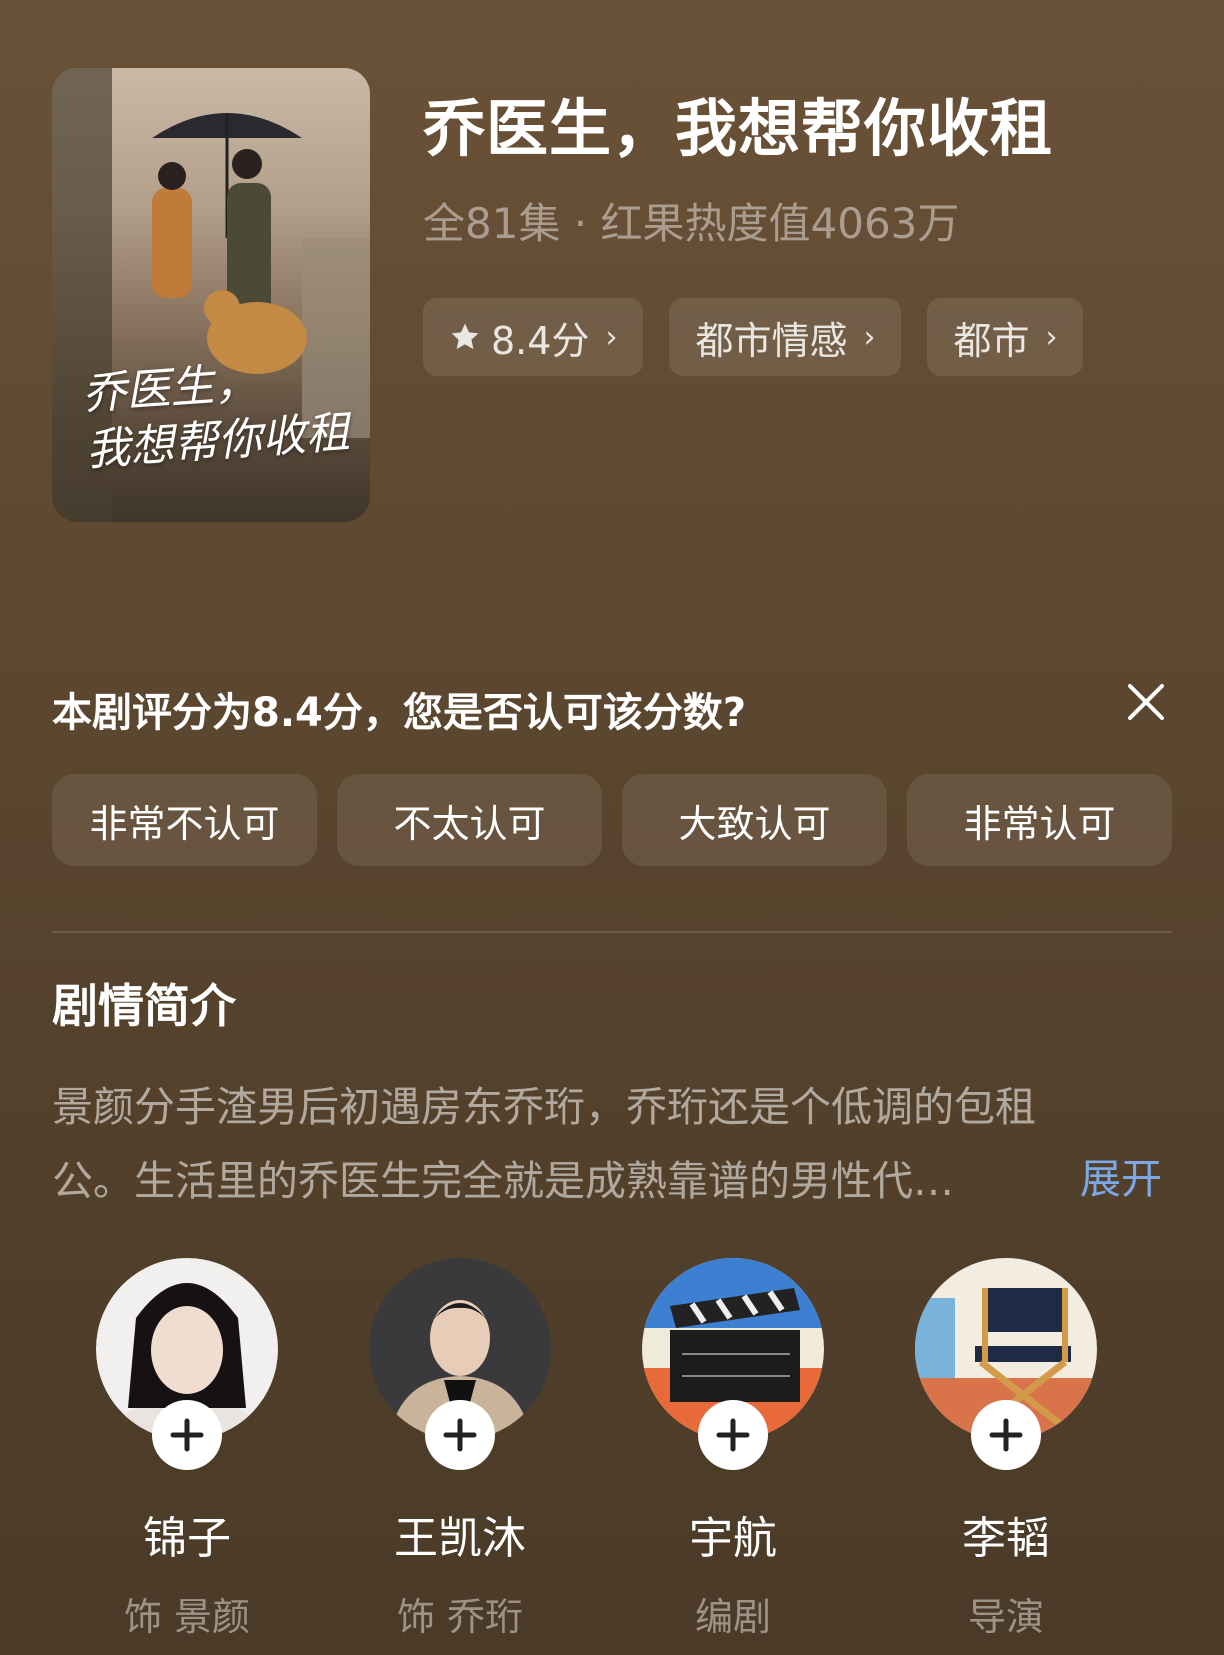  I want to click on rating-options: 非常不认可 不太认可 大致认可 非常认可, so click(612, 820).